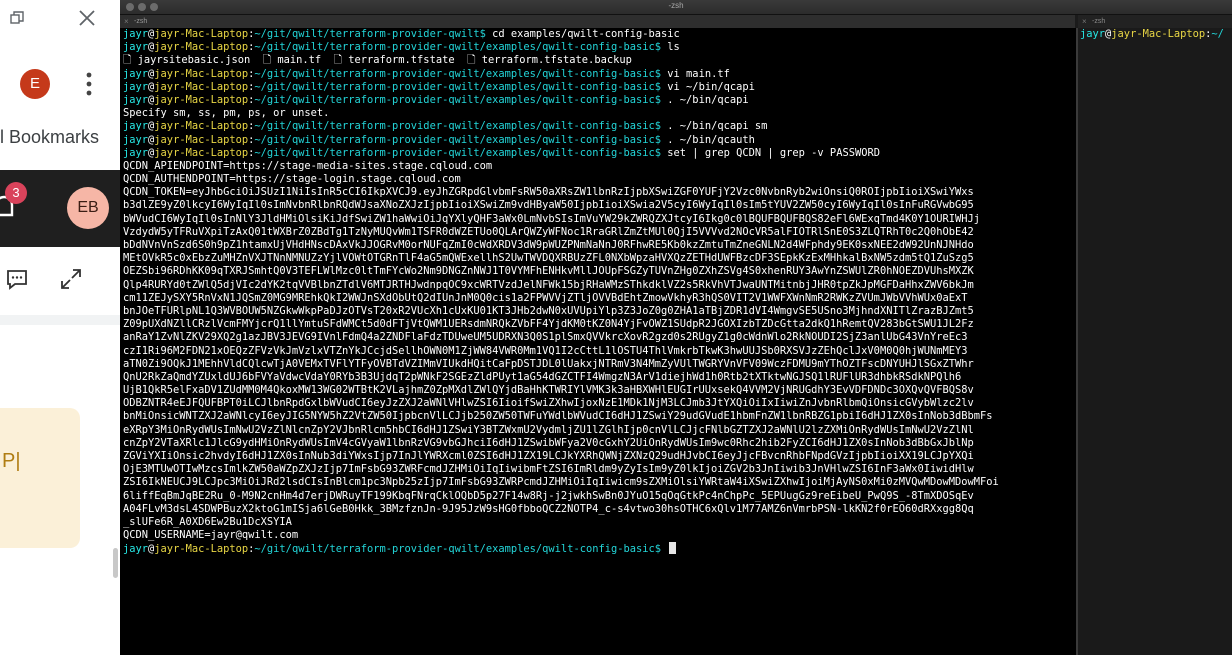  What do you see at coordinates (17, 279) in the screenshot?
I see `chat-icon` at bounding box center [17, 279].